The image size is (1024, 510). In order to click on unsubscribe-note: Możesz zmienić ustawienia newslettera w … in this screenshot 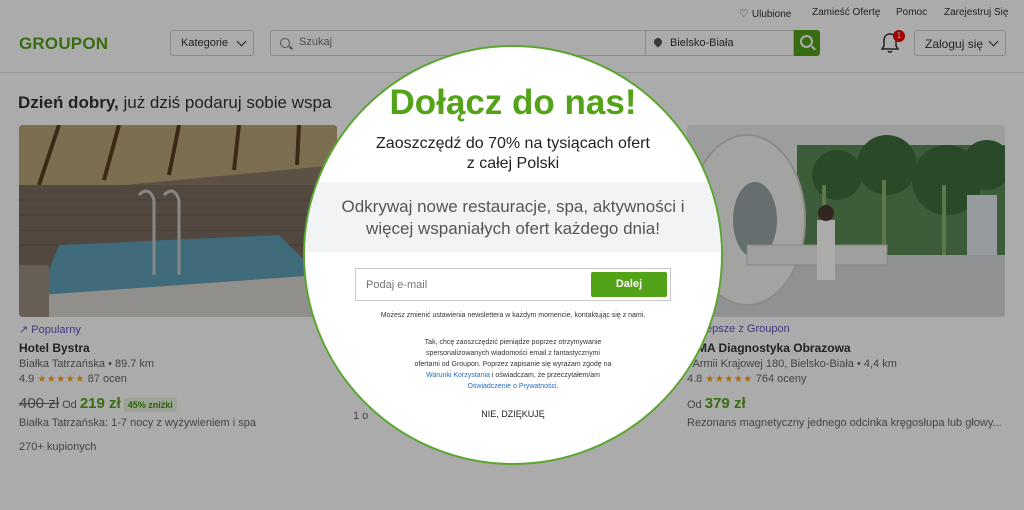, I will do `click(513, 315)`.